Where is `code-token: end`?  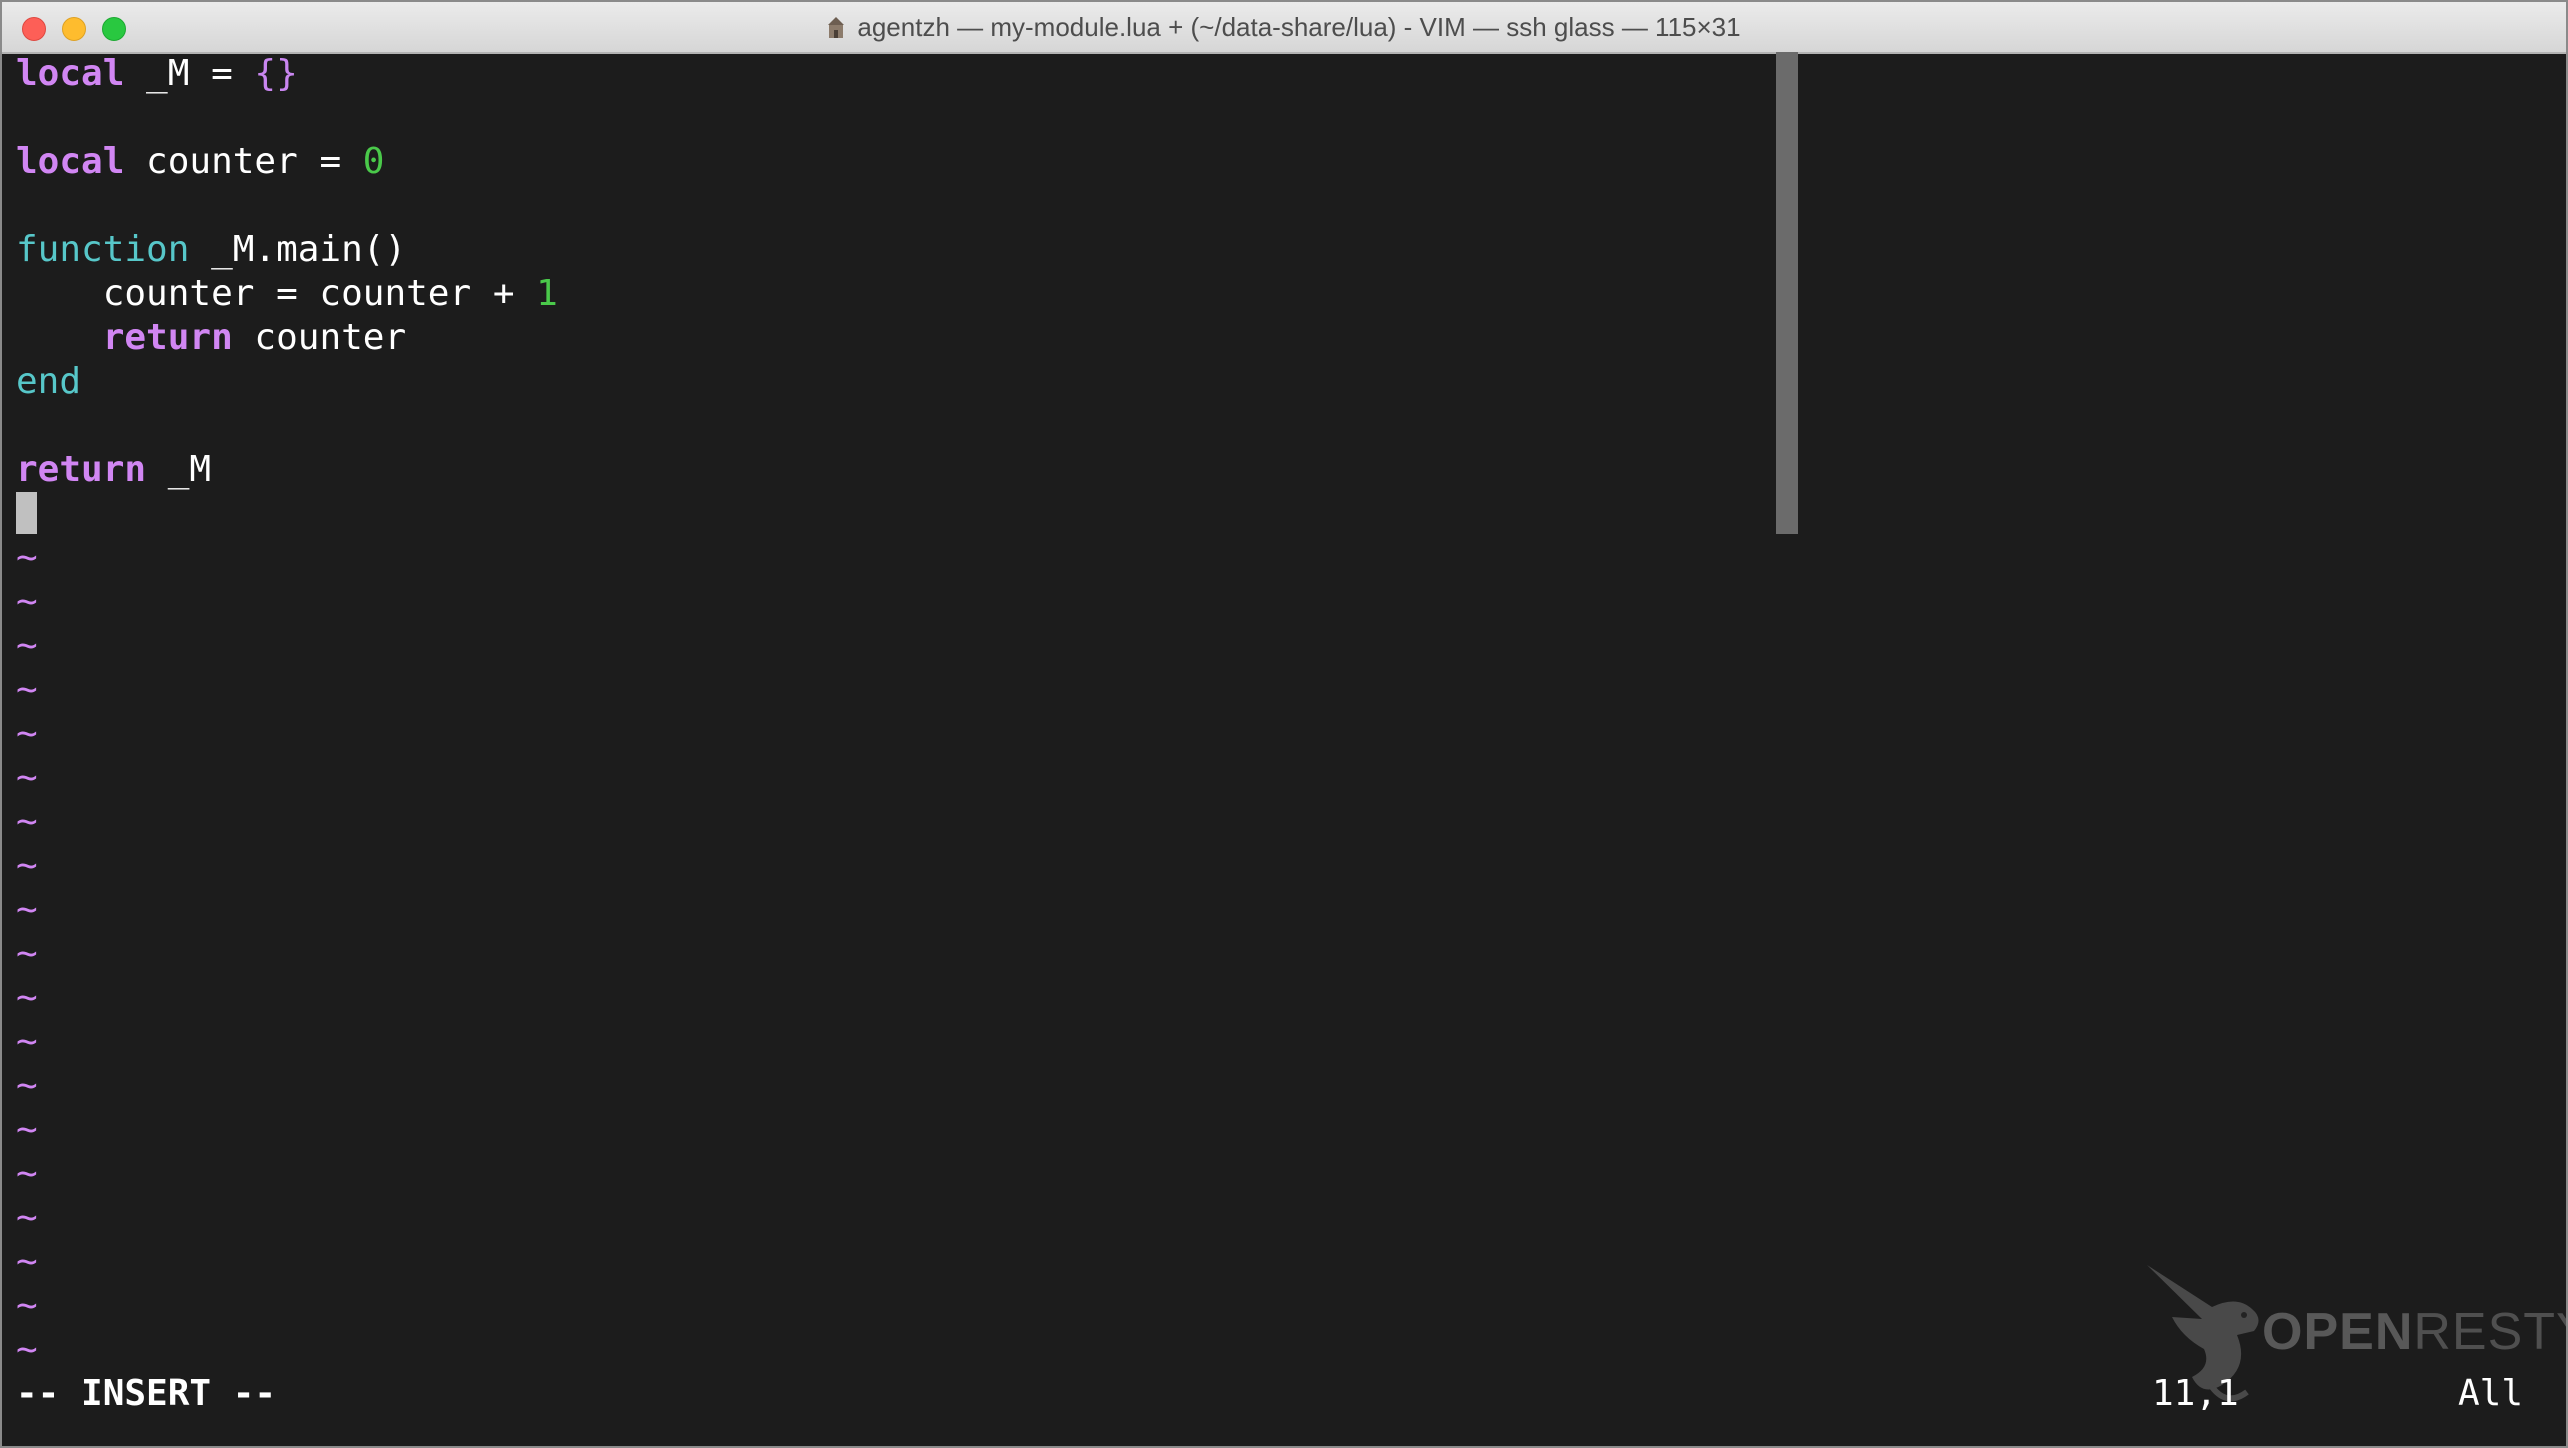 code-token: end is located at coordinates (49, 381).